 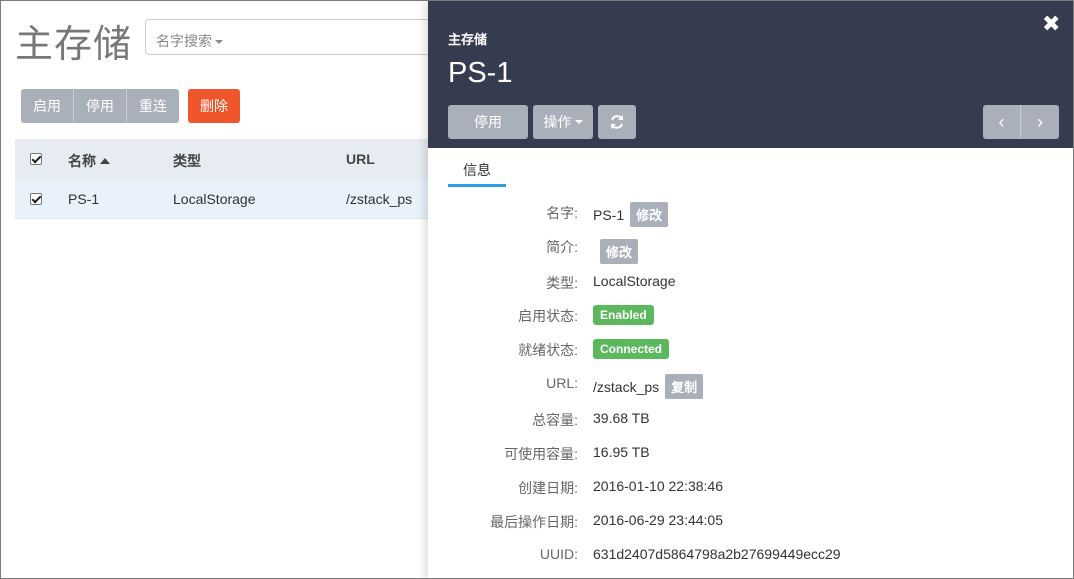 I want to click on chevron-left-icon: ‹, so click(x=1001, y=121).